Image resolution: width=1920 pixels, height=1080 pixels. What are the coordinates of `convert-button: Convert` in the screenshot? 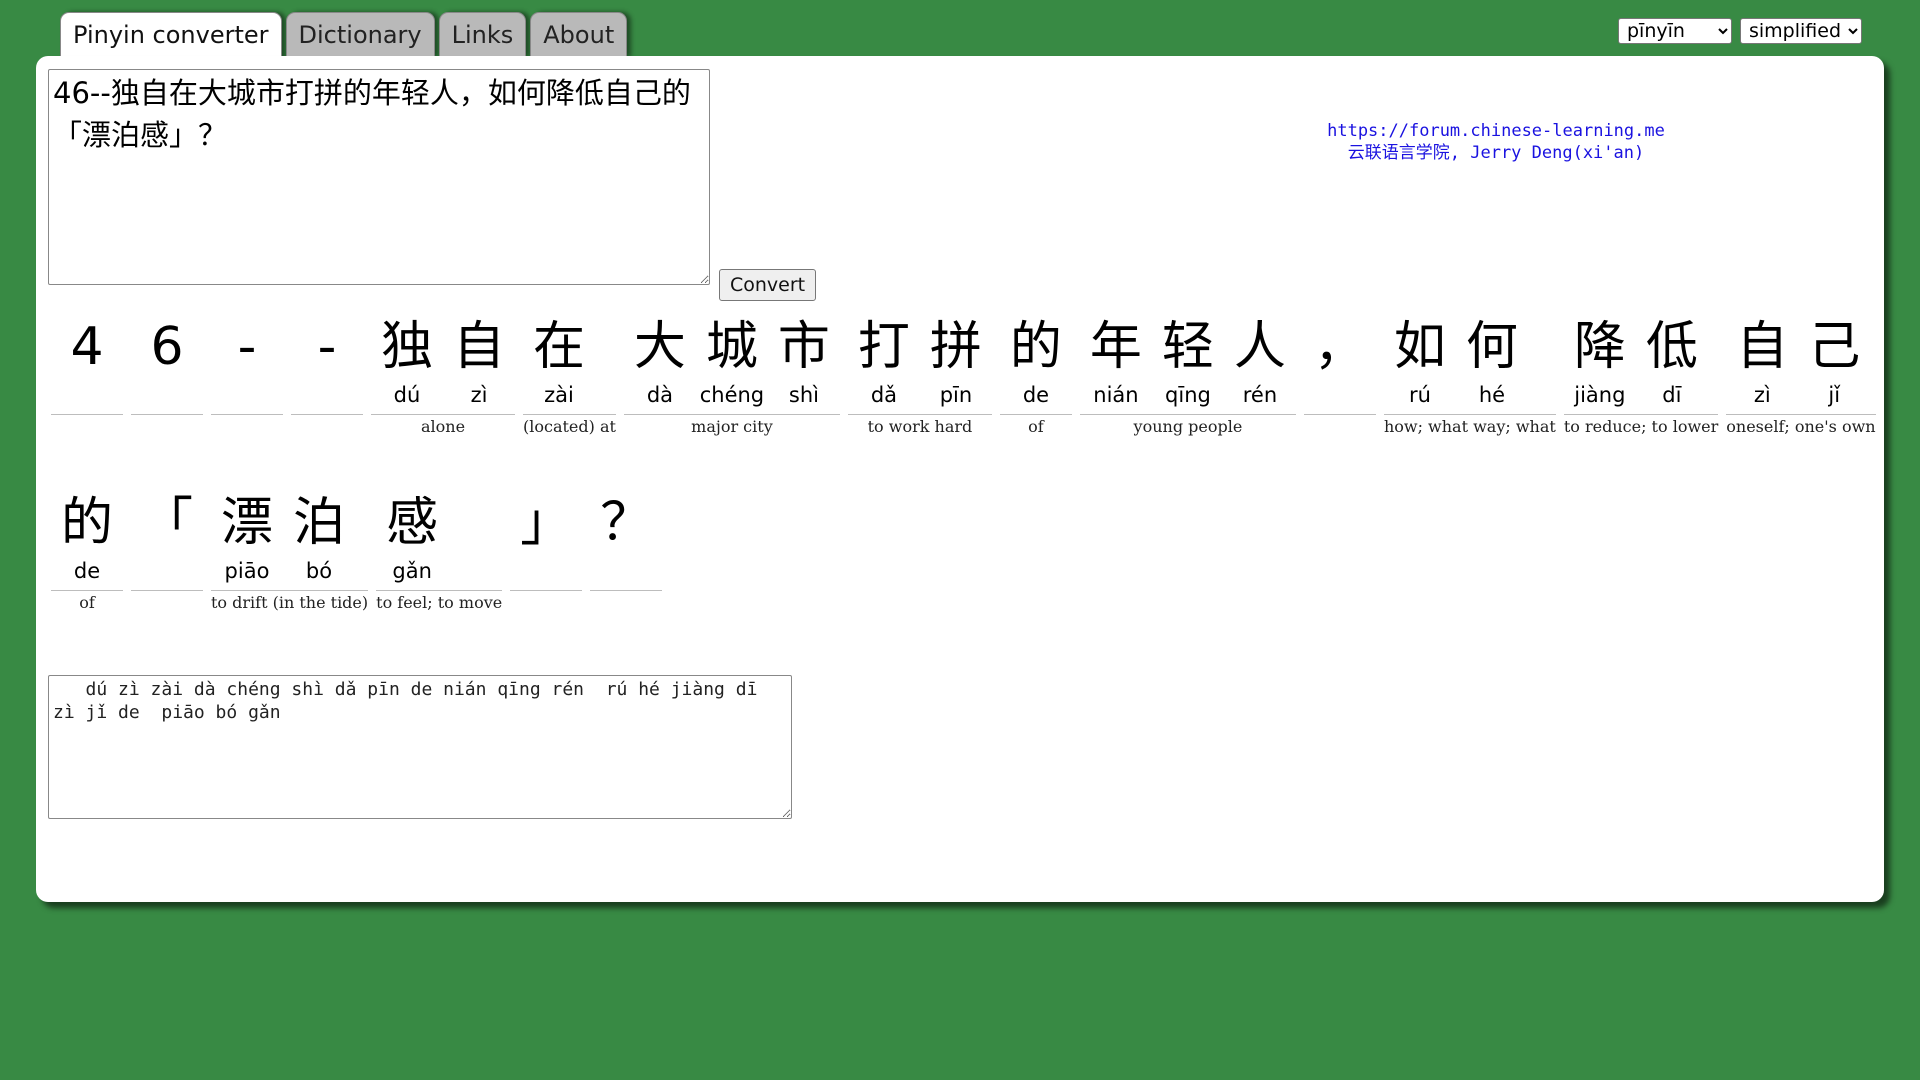 It's located at (768, 285).